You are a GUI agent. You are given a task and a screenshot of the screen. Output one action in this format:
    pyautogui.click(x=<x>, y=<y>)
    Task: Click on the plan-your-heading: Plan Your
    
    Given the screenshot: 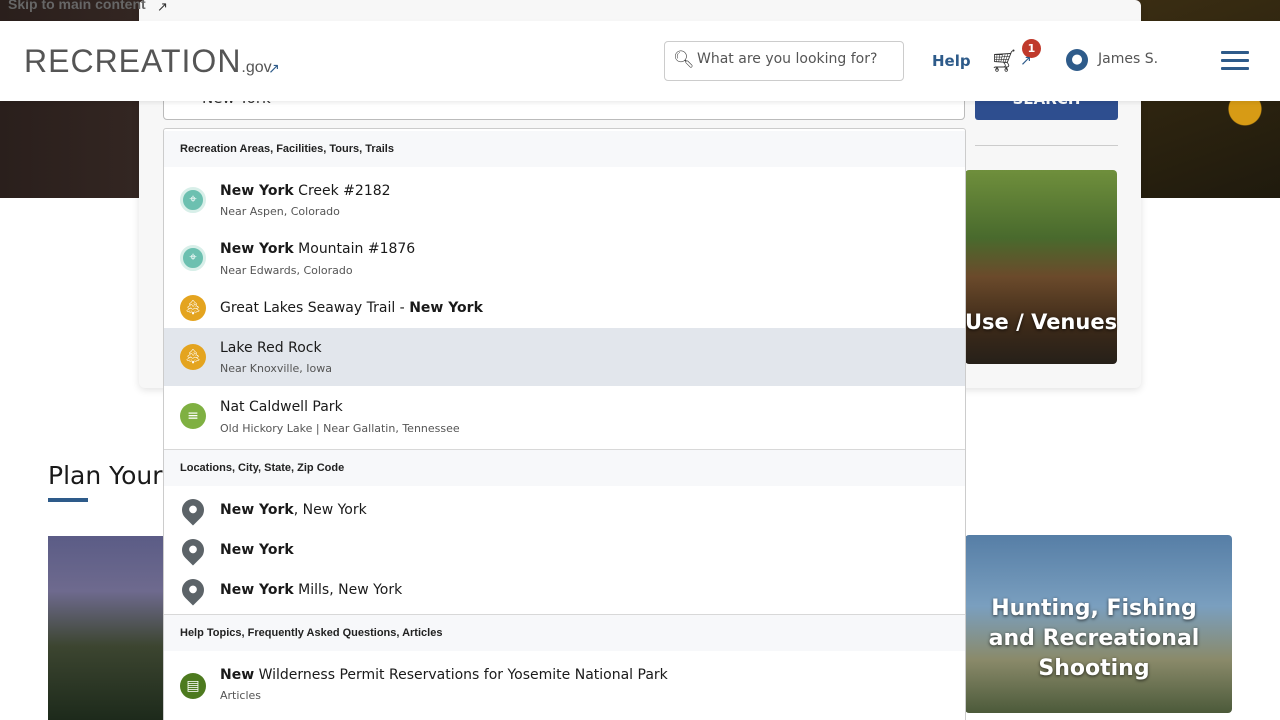 What is the action you would take?
    pyautogui.click(x=105, y=475)
    